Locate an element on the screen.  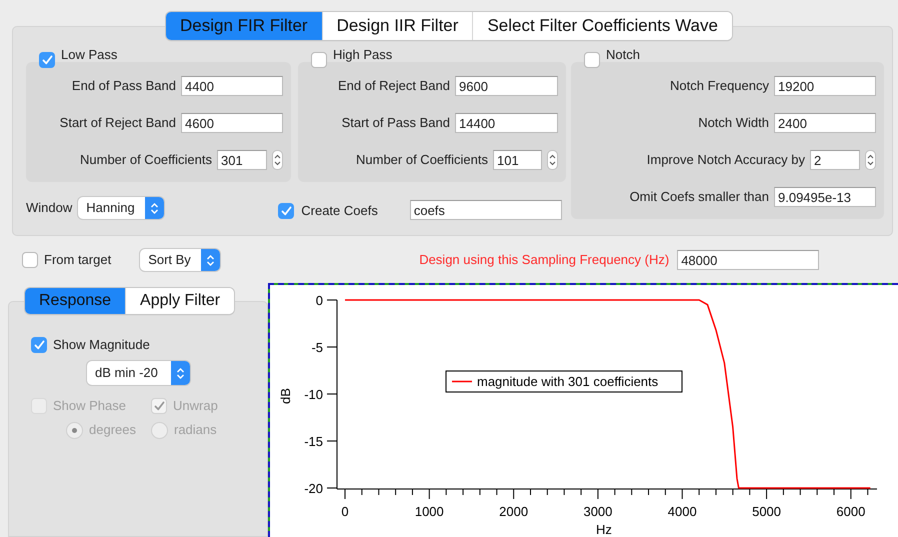
field-label: Start of Pass Band is located at coordinates (396, 123).